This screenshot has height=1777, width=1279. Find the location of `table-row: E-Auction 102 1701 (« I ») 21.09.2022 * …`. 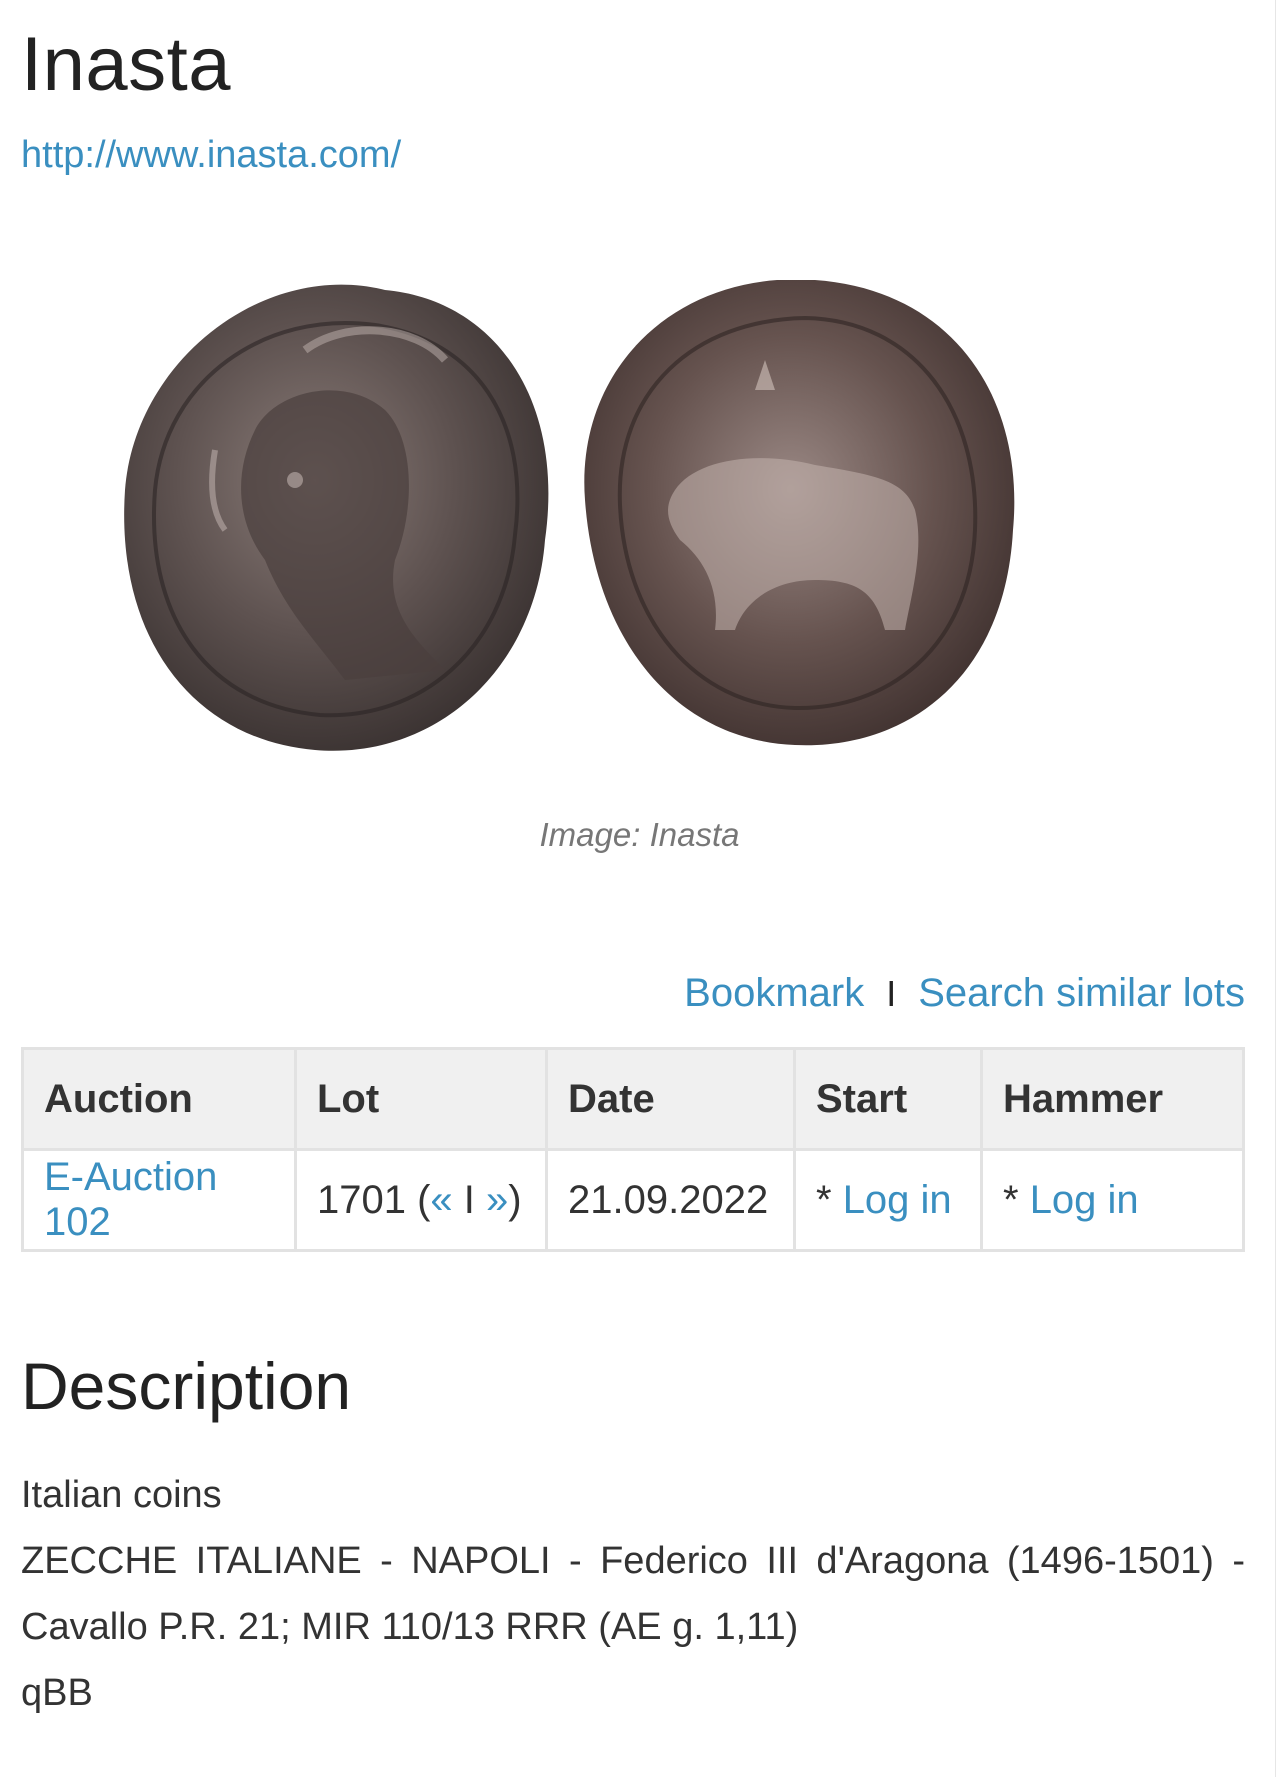

table-row: E-Auction 102 1701 (« I ») 21.09.2022 * … is located at coordinates (633, 1200).